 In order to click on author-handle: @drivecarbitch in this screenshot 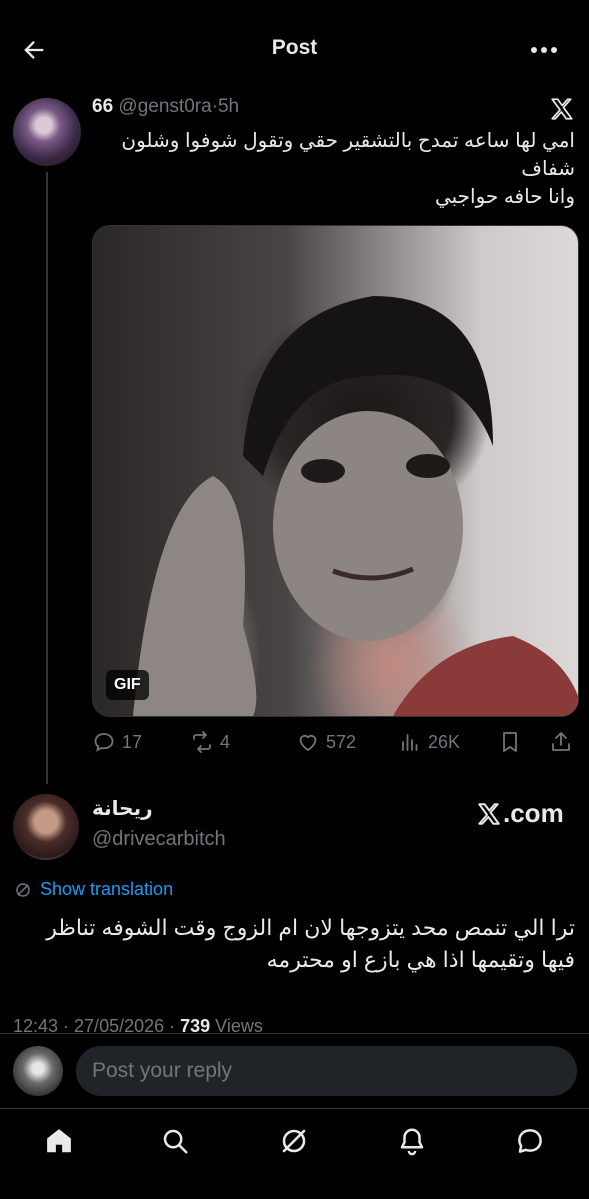, I will do `click(159, 839)`.